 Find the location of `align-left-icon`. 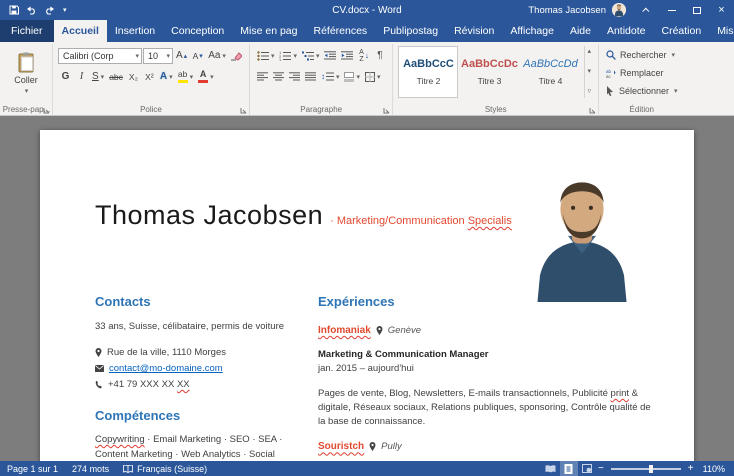

align-left-icon is located at coordinates (262, 76).